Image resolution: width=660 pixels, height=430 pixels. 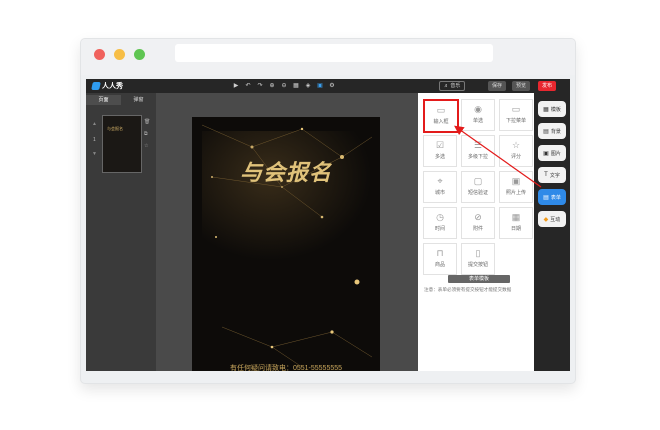 I want to click on rail-template: ▦ 模板, so click(x=552, y=109).